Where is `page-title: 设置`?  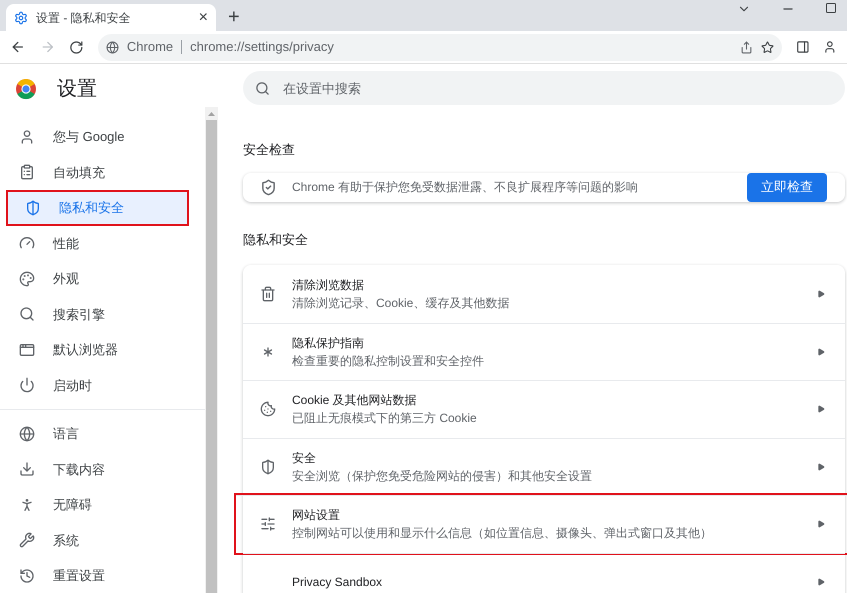 page-title: 设置 is located at coordinates (77, 89).